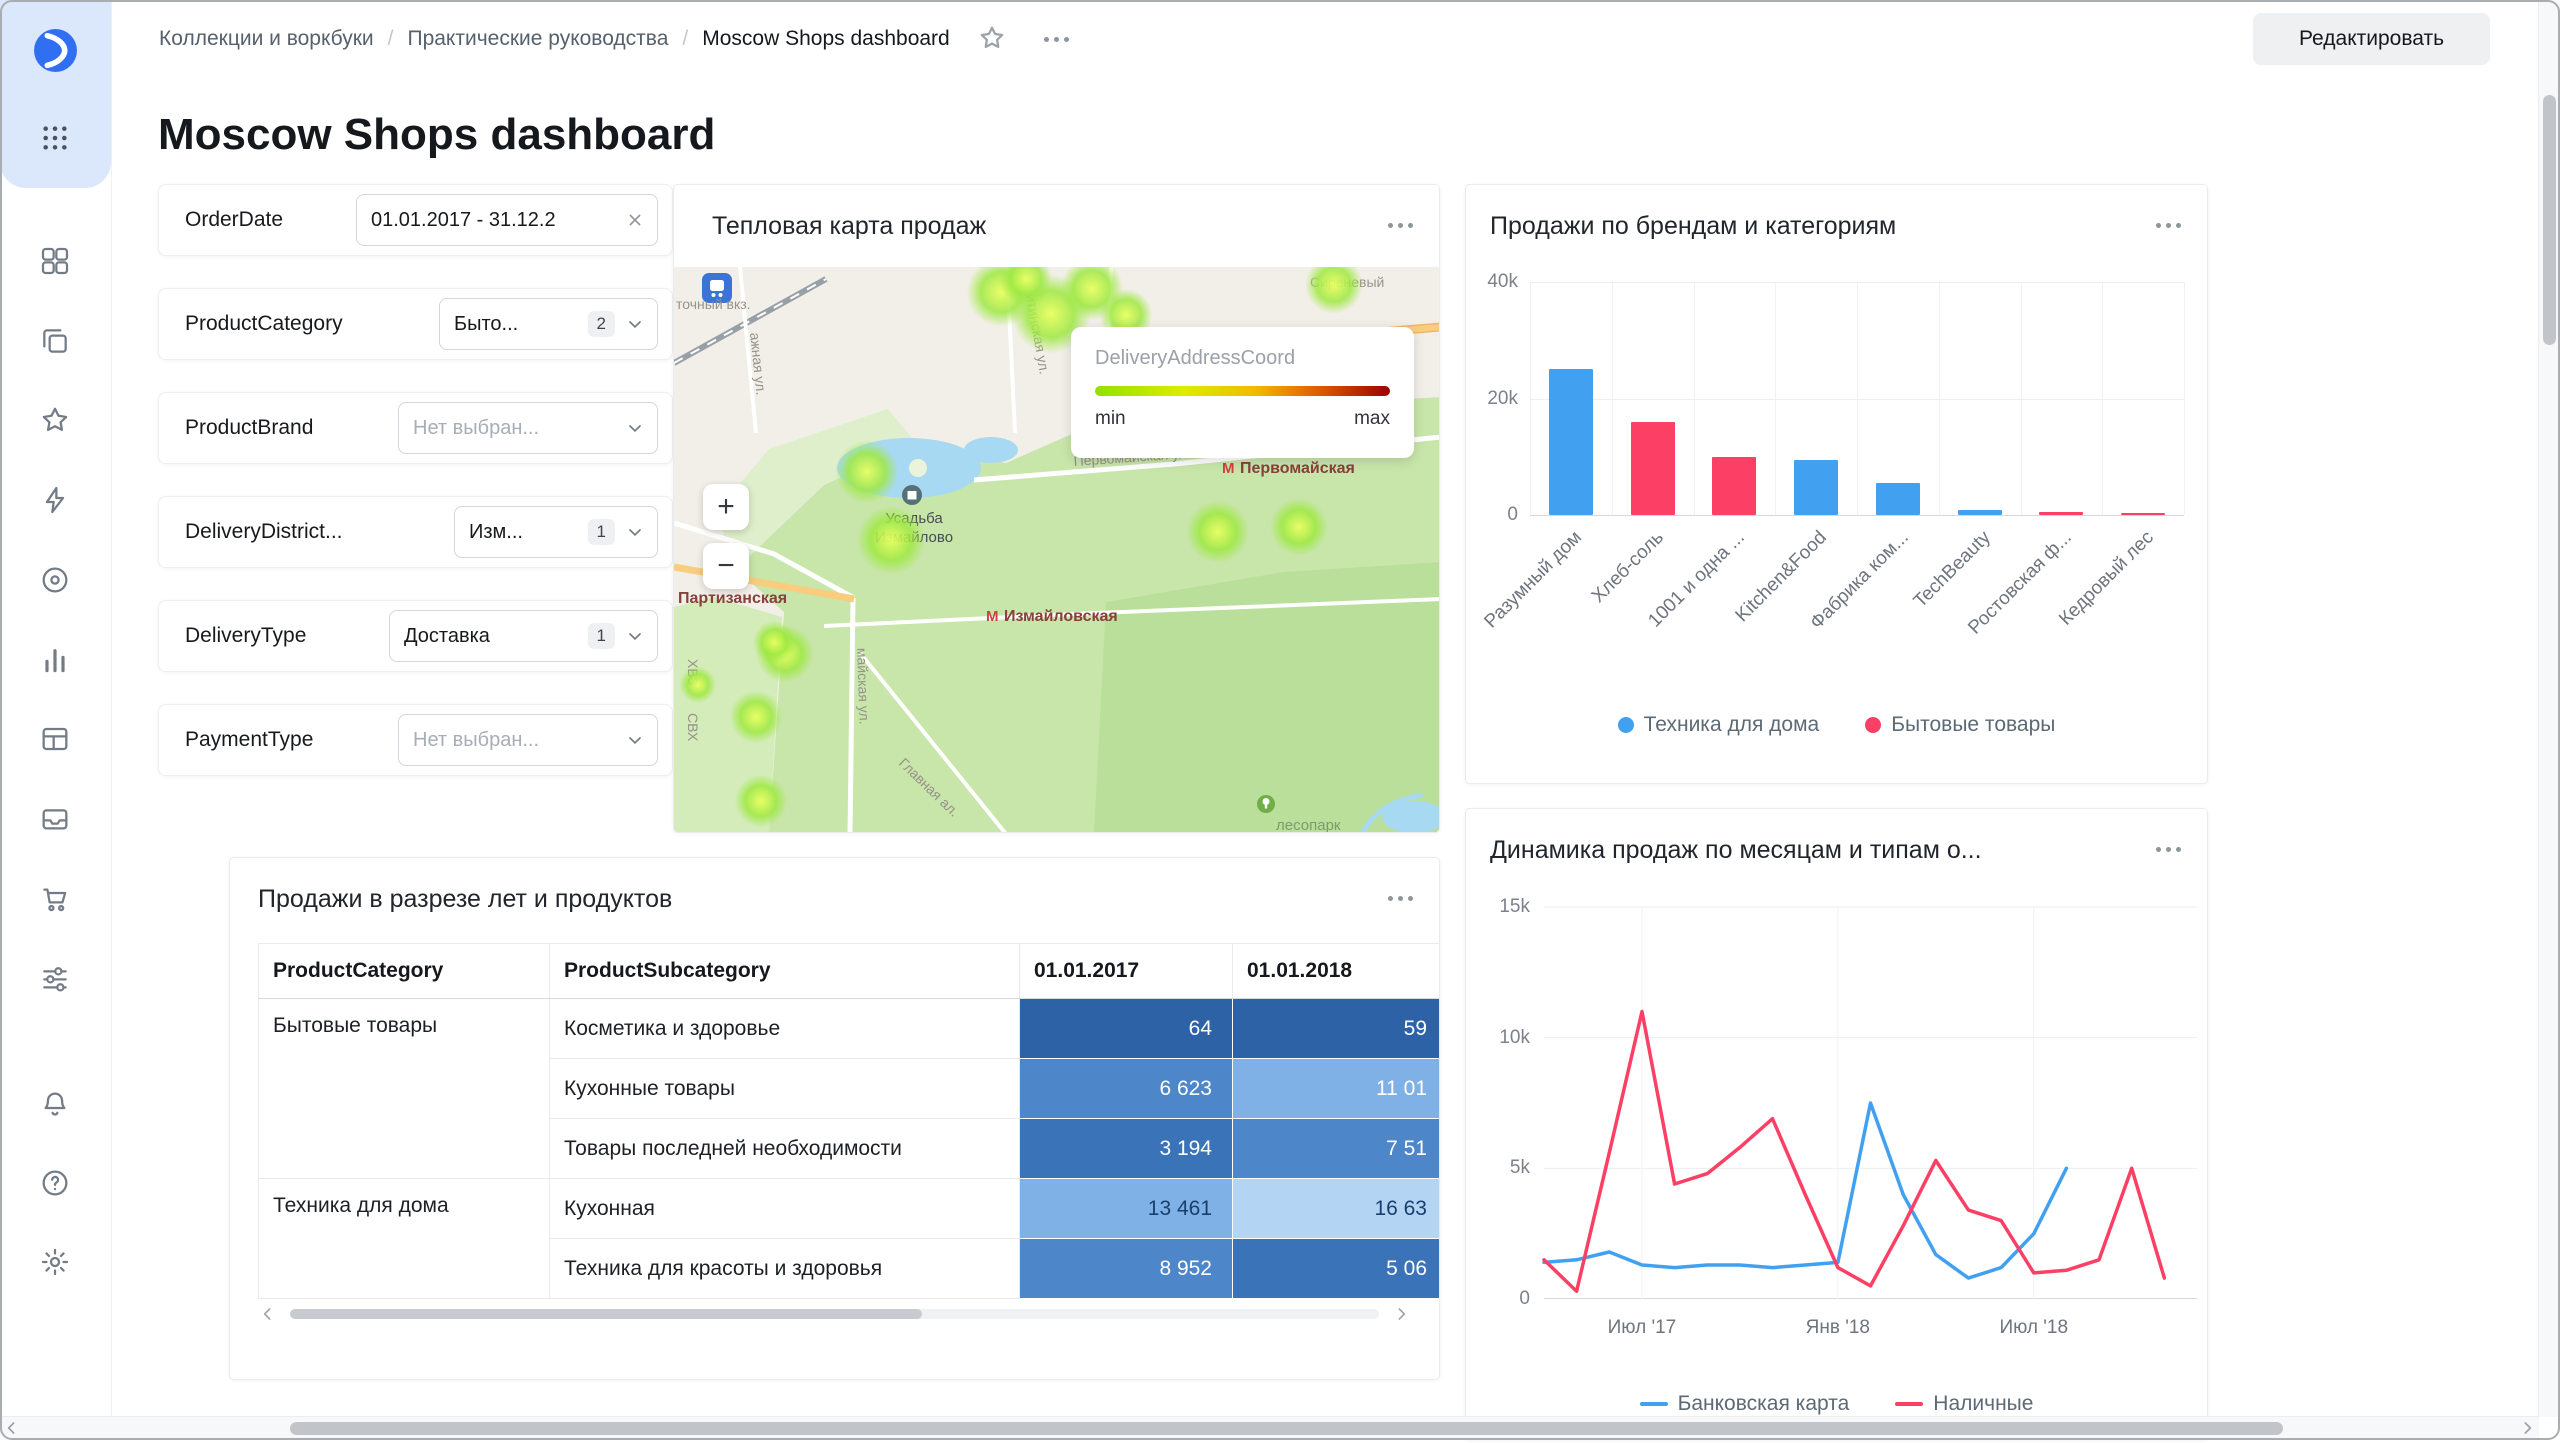 Image resolution: width=2560 pixels, height=1443 pixels. Describe the element at coordinates (55, 1183) in the screenshot. I see `help-icon` at that location.